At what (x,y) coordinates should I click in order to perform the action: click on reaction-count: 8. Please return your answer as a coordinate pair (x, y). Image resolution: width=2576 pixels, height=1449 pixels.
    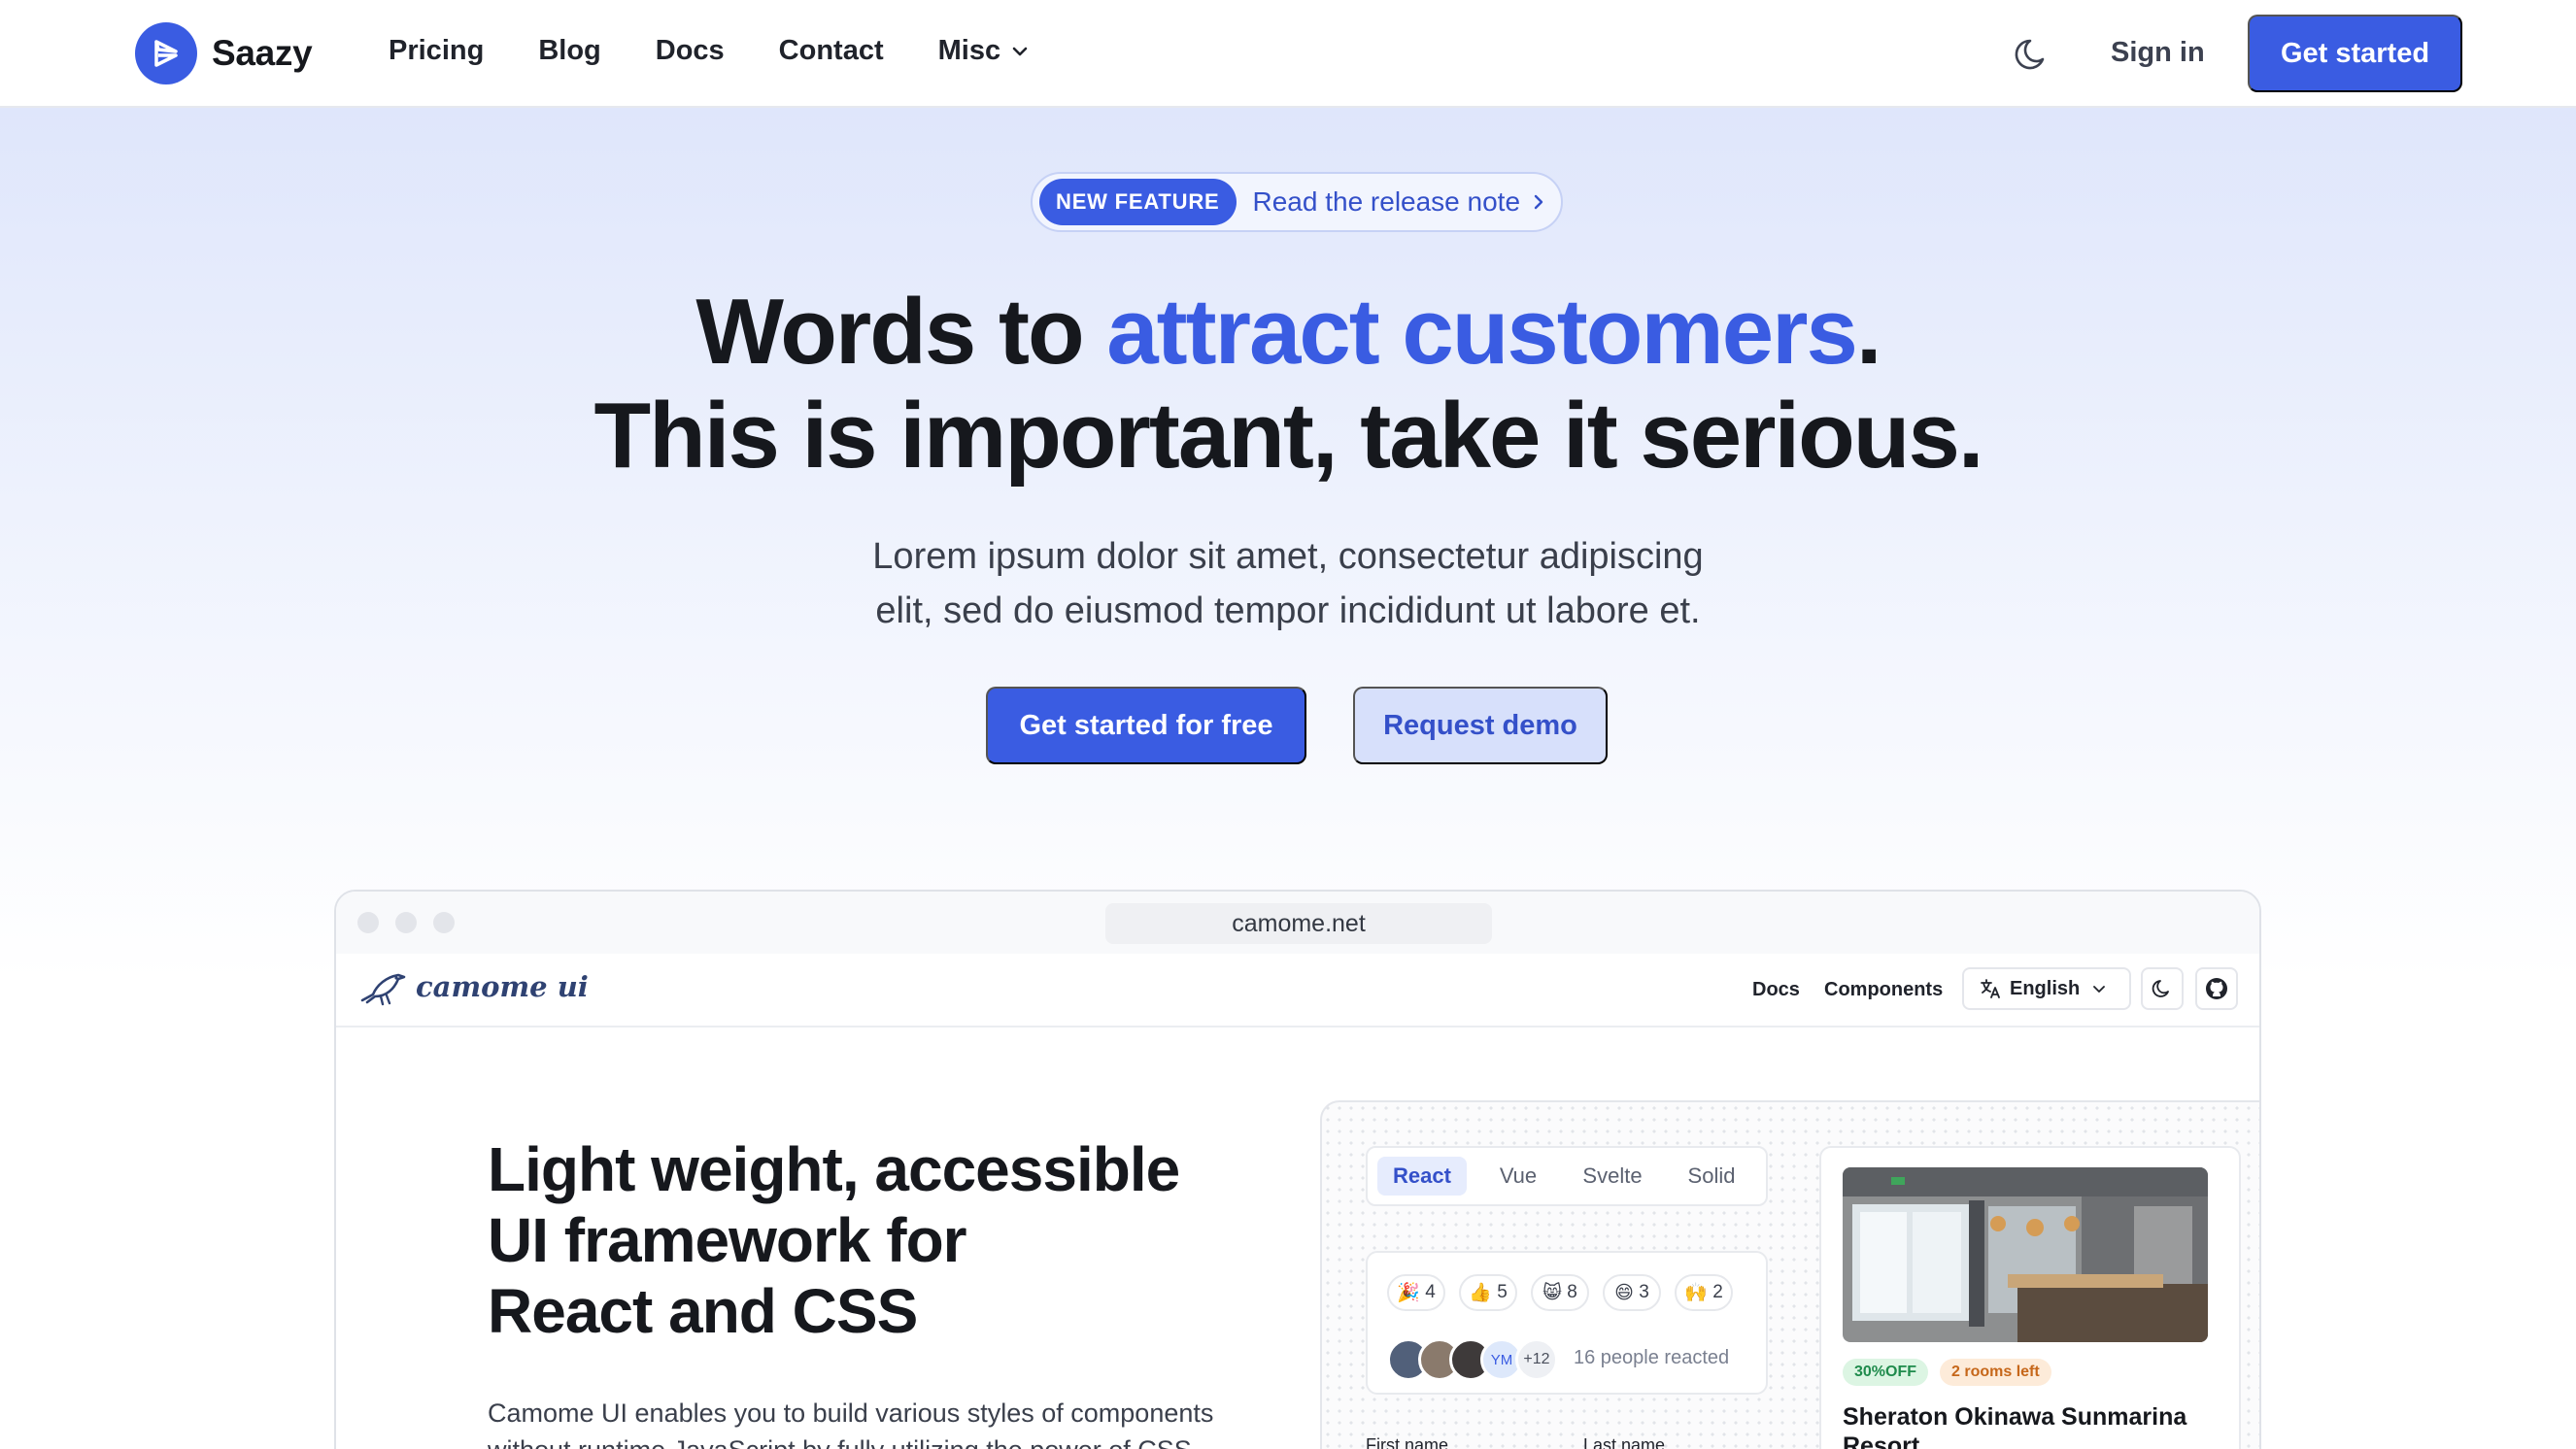
    Looking at the image, I should click on (1572, 1292).